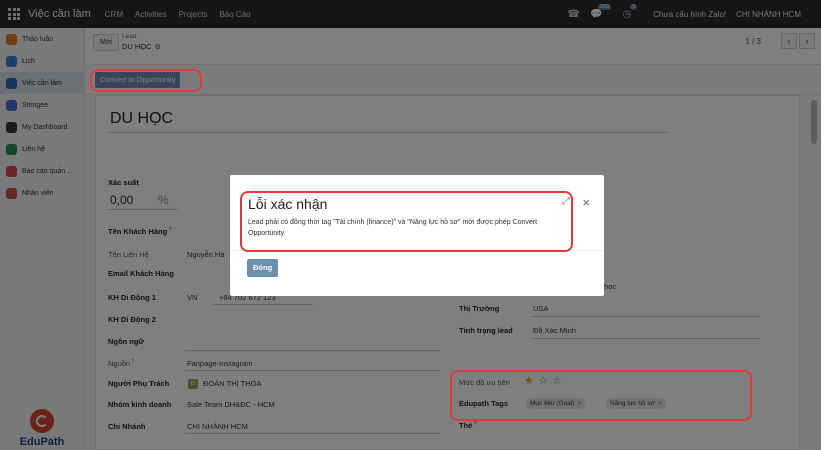  I want to click on highlight-message, so click(406, 221).